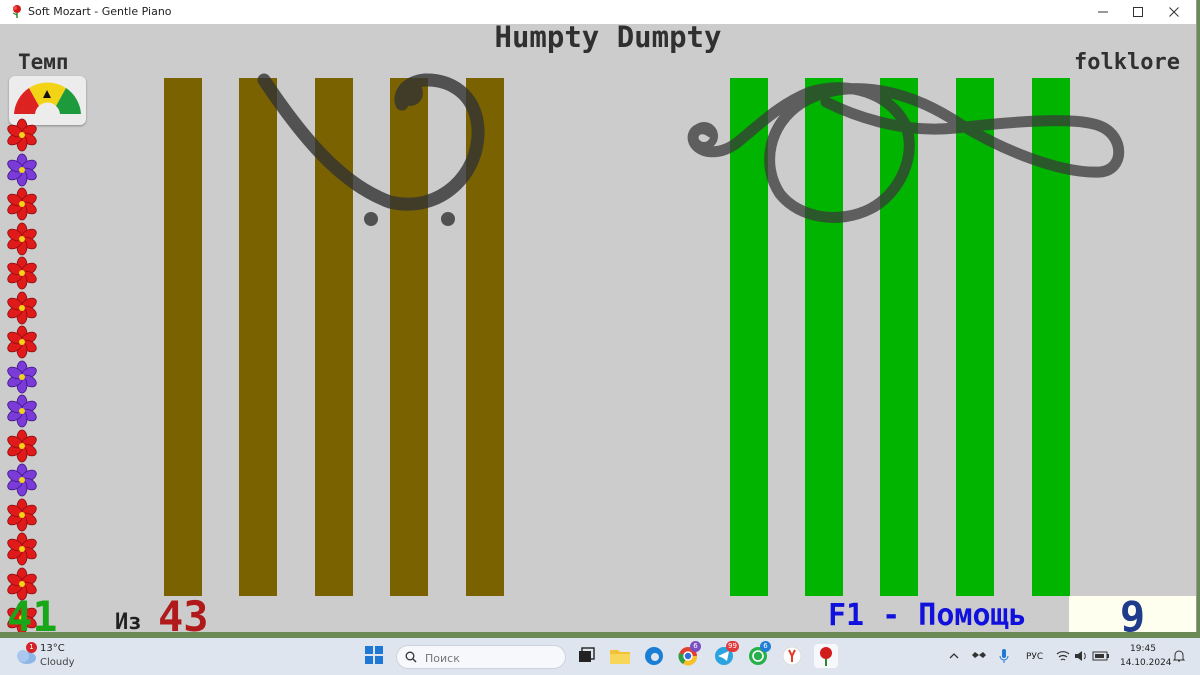 This screenshot has height=675, width=1200. I want to click on chevron-up-icon, so click(954, 656).